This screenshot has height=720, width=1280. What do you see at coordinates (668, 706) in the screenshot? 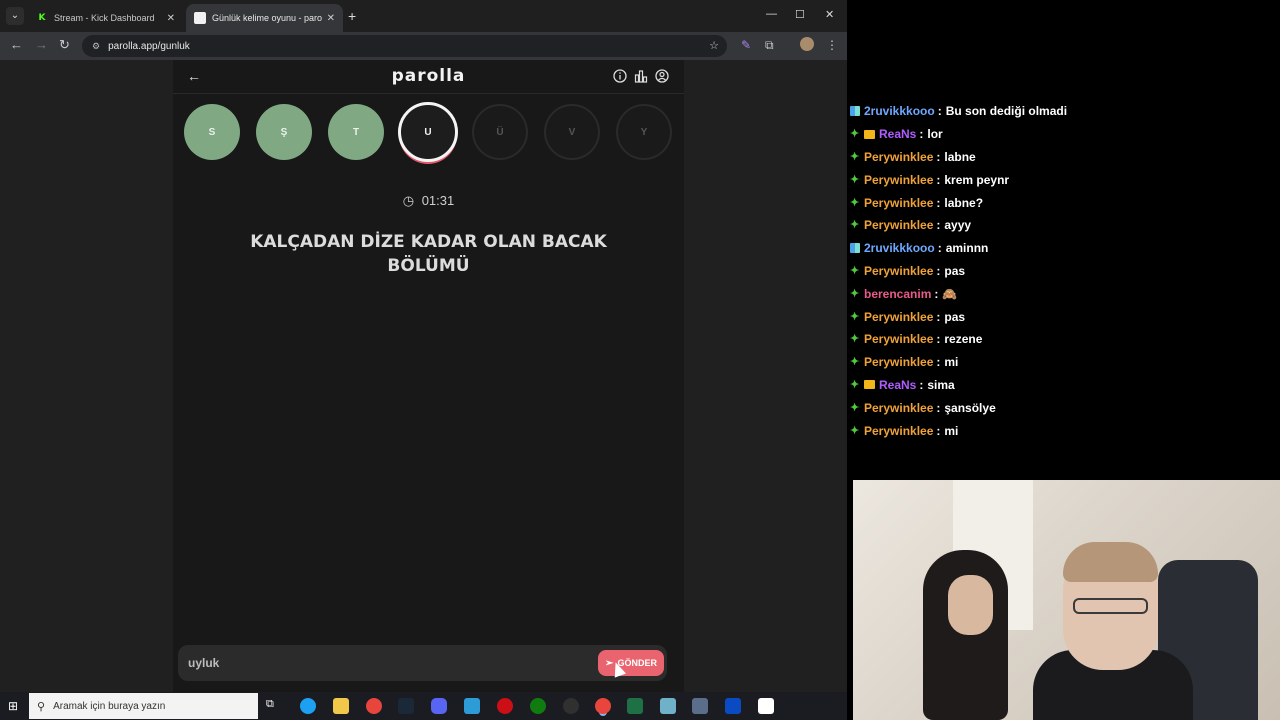
I see `notes-icon` at bounding box center [668, 706].